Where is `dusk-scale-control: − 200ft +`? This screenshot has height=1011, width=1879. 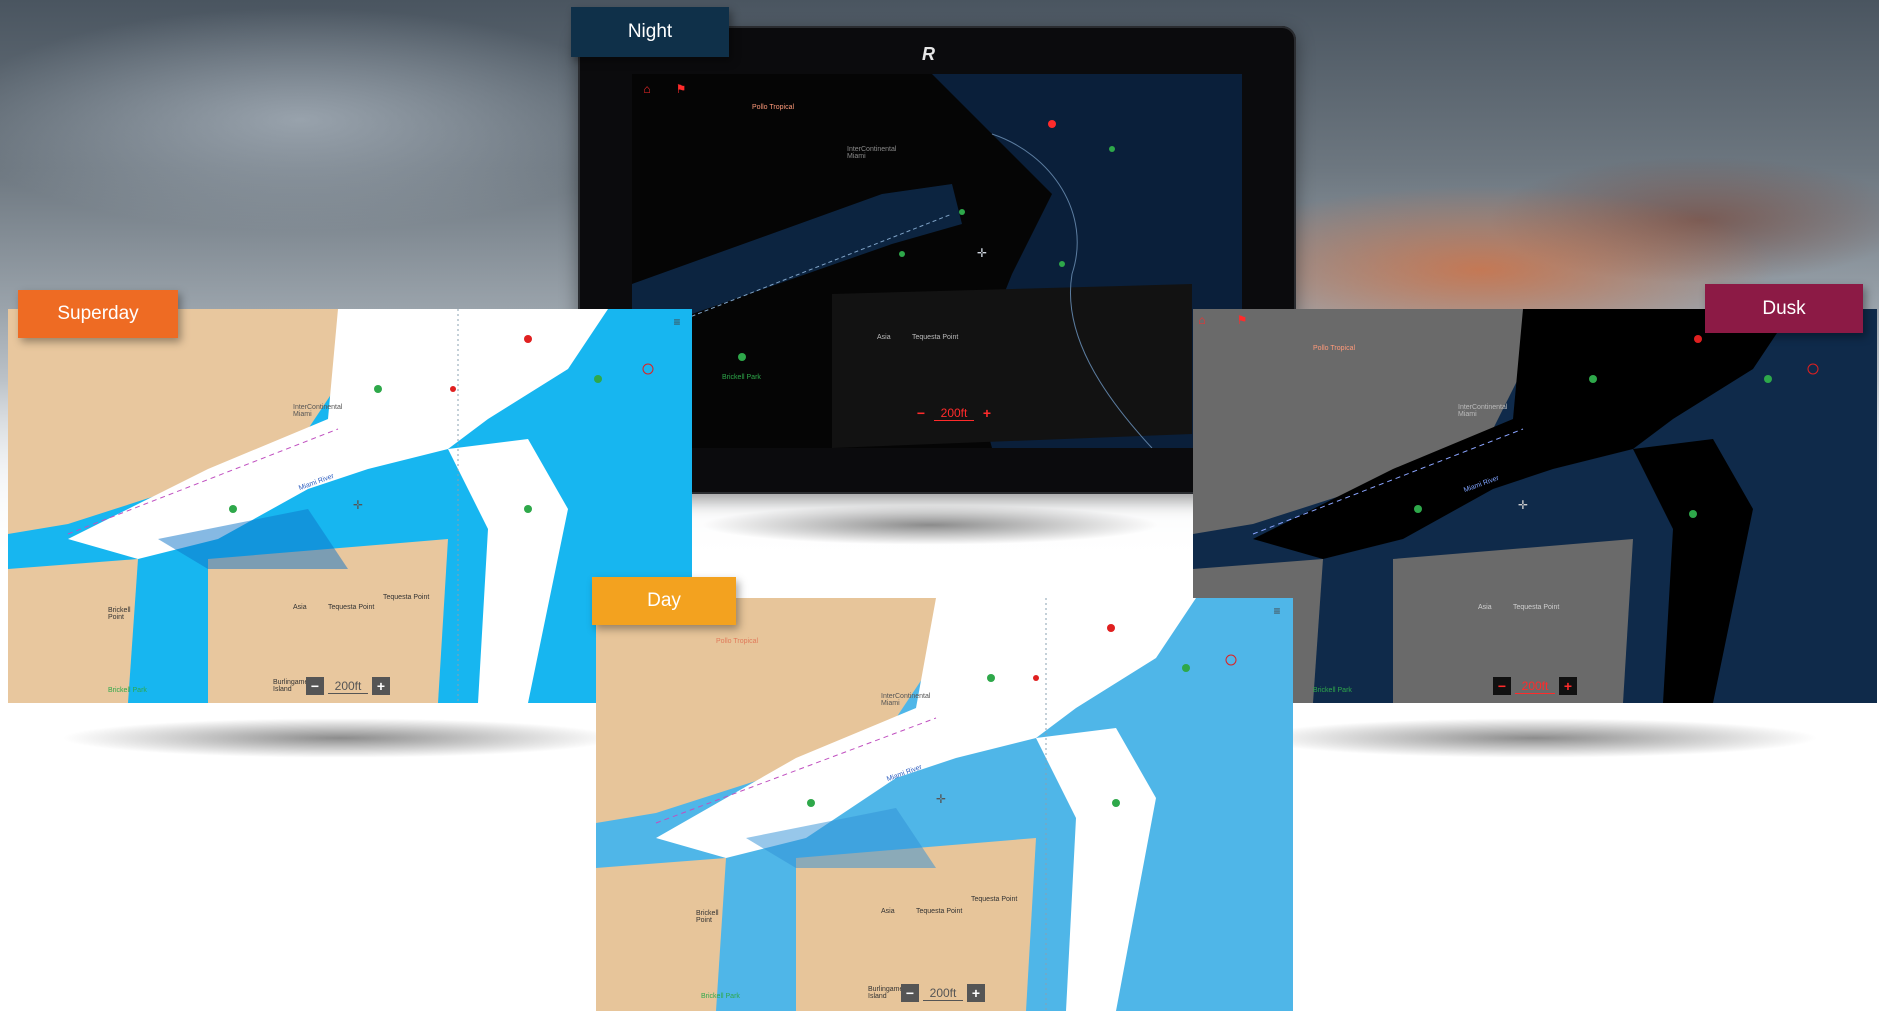
dusk-scale-control: − 200ft + is located at coordinates (1535, 686).